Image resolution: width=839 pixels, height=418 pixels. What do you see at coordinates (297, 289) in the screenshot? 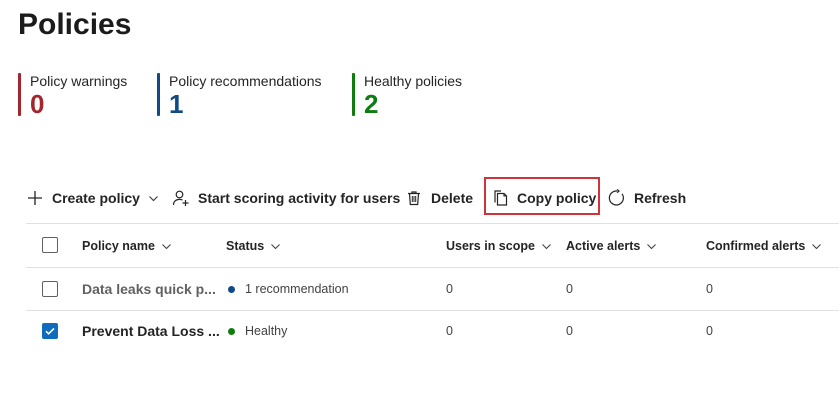
I see `status-label: 1 recommendation` at bounding box center [297, 289].